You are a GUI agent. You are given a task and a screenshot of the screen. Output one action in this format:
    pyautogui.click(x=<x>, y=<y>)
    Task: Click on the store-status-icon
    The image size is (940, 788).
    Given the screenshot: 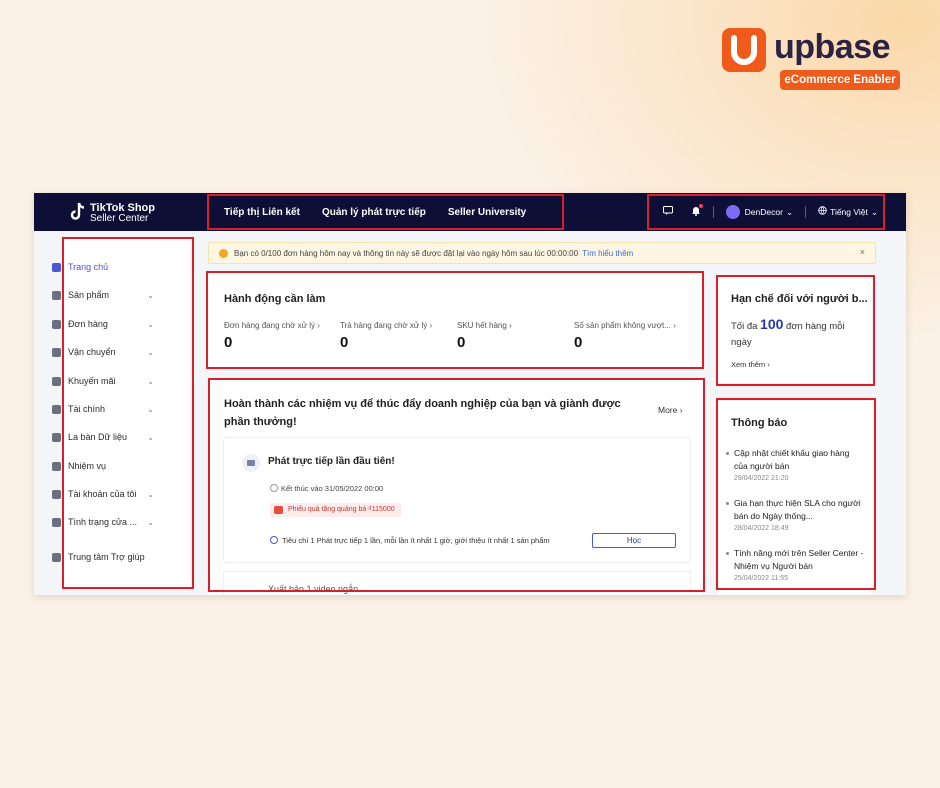 What is the action you would take?
    pyautogui.click(x=56, y=522)
    